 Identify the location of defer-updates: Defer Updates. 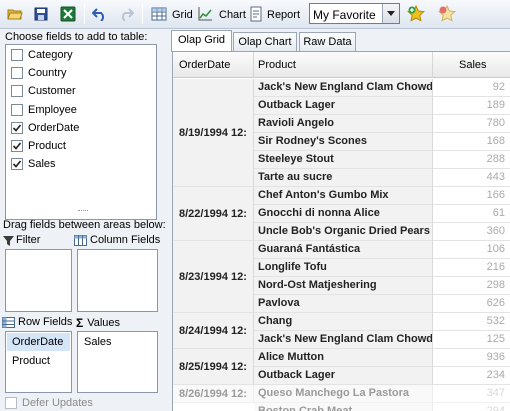
(49, 403).